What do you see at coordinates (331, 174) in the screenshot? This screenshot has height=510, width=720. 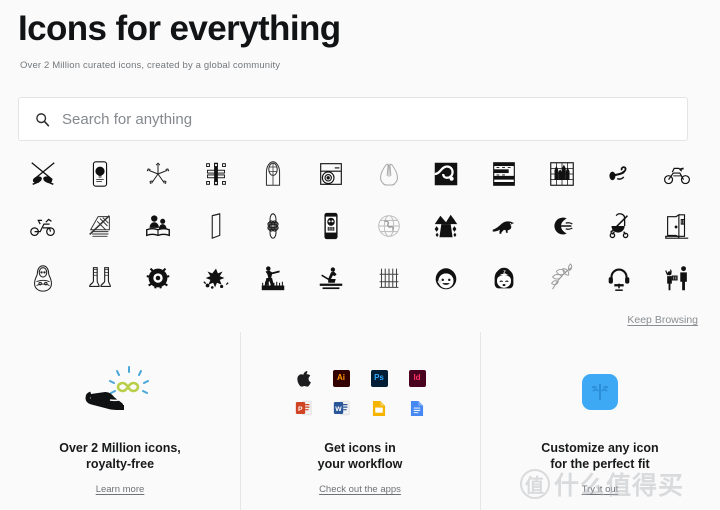 I see `icon-tile-vinyl-record-player` at bounding box center [331, 174].